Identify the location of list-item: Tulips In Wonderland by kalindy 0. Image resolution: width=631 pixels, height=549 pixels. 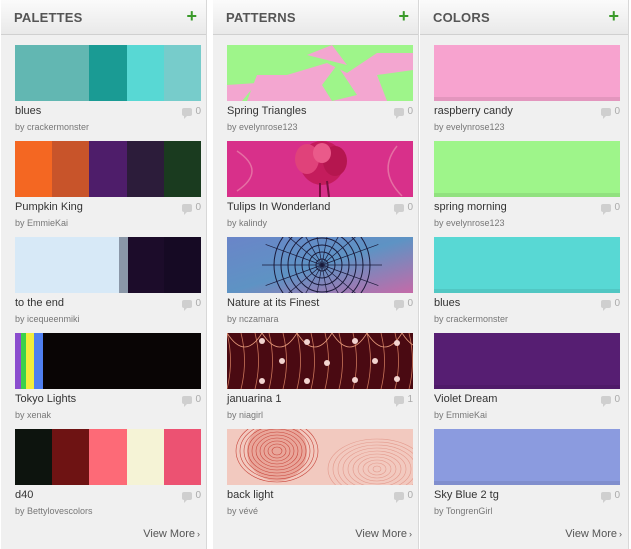
(320, 187).